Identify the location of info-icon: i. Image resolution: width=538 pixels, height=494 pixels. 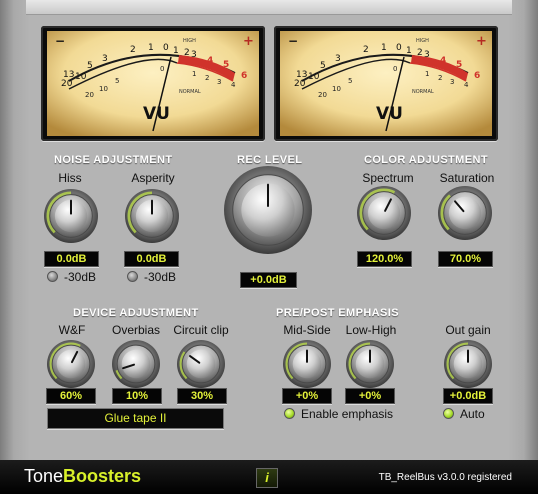
(267, 478).